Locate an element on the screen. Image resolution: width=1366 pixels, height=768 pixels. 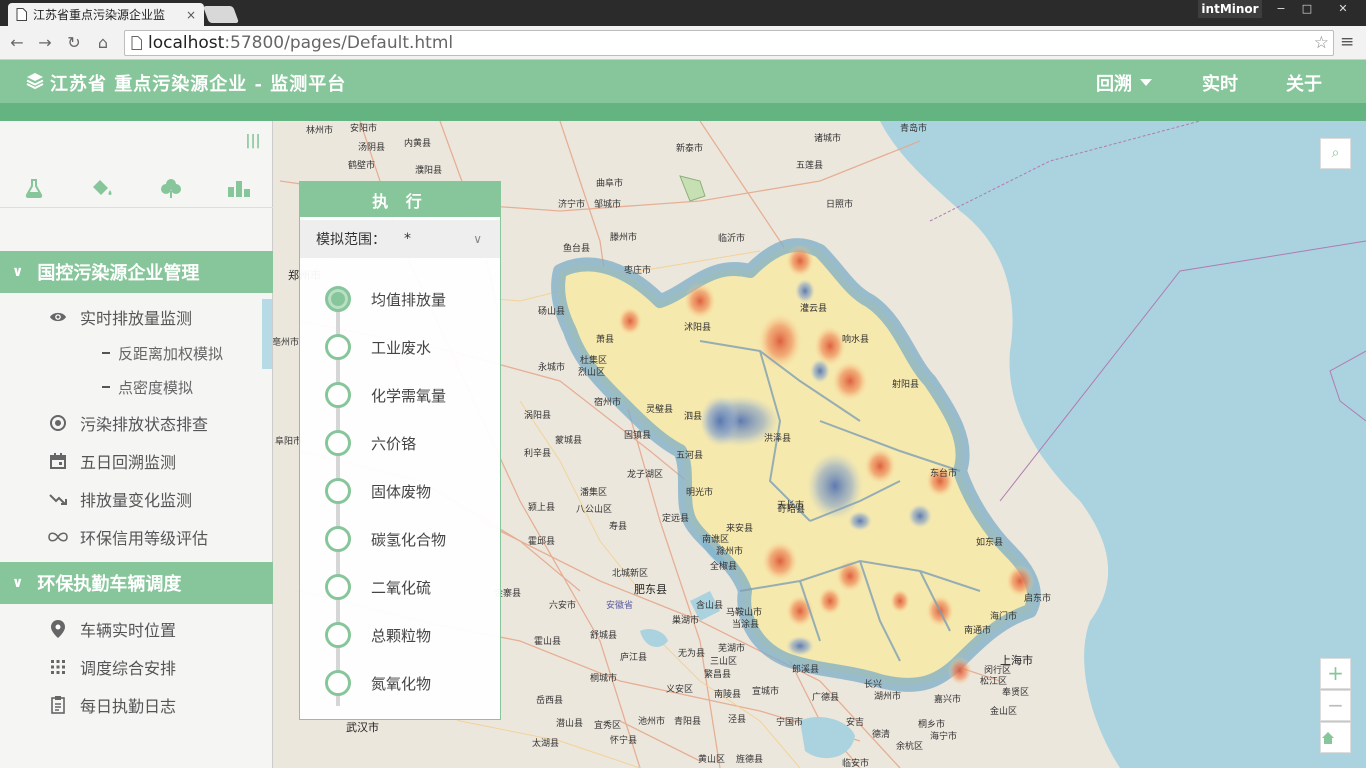
chart-tool is located at coordinates (239, 188).